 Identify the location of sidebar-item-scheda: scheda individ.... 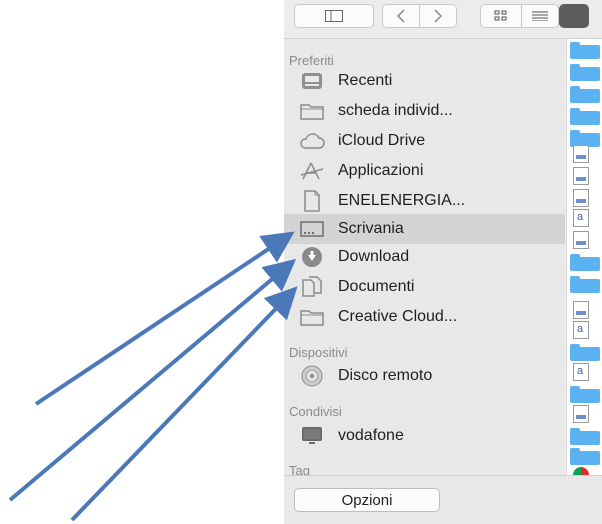
(424, 111).